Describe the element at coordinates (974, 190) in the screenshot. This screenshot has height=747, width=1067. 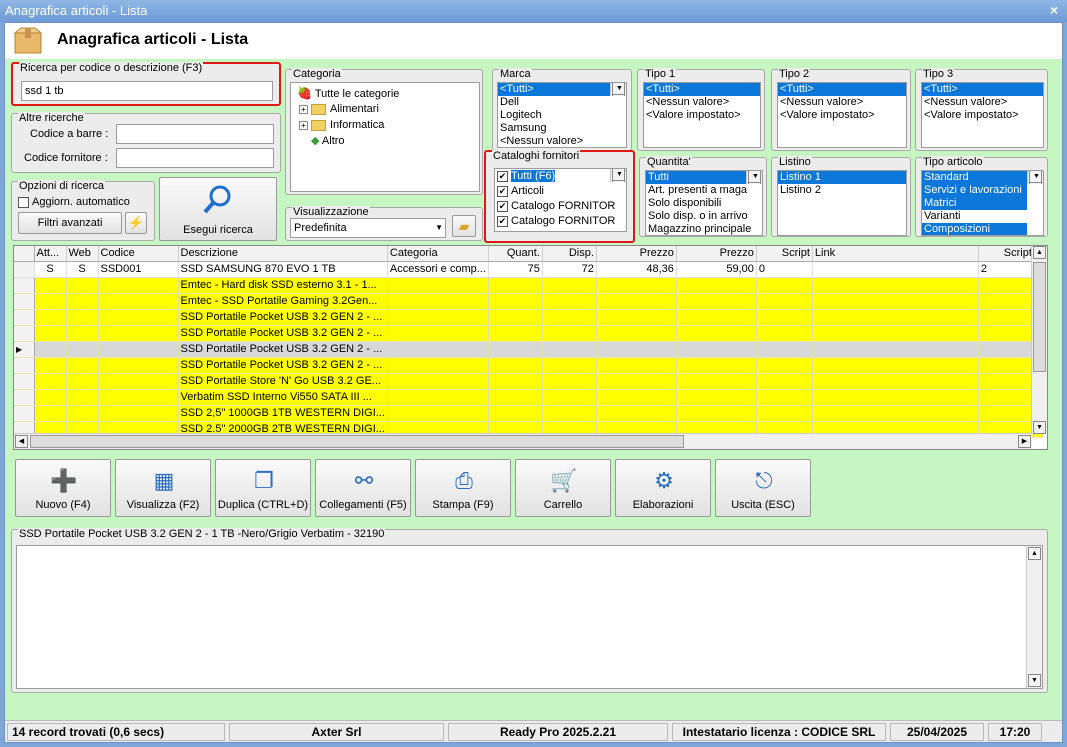
I see `list-item: Servizi e lavorazioni` at that location.